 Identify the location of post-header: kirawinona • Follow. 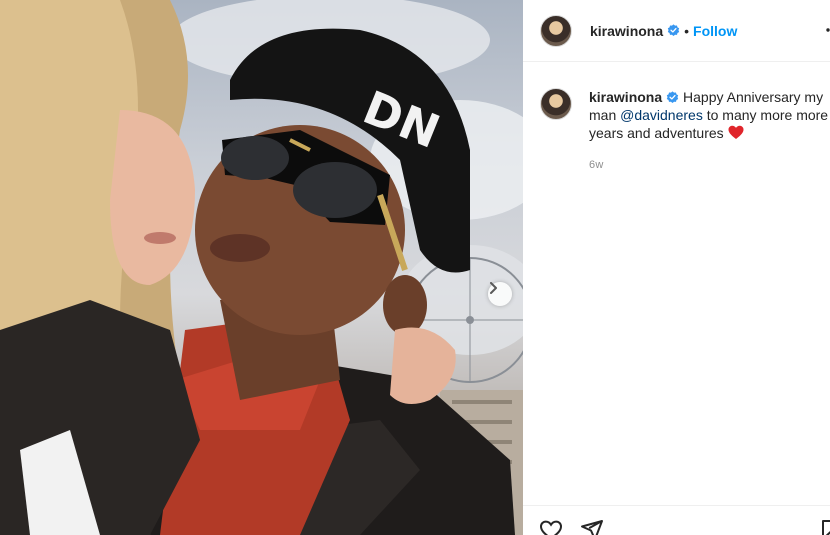
(676, 31).